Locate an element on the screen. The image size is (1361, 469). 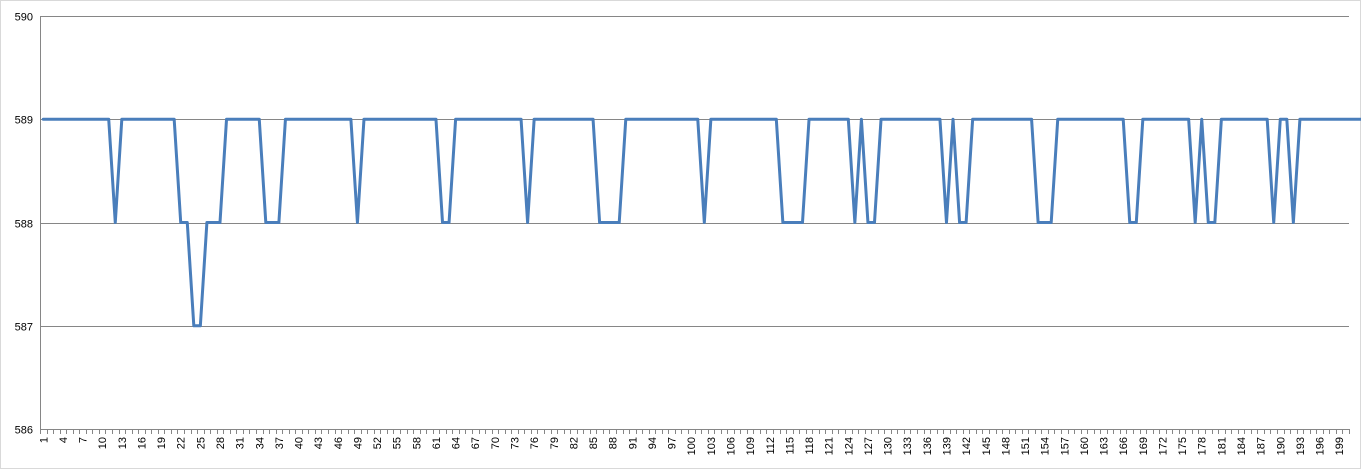
x-tick-label-94: 94 is located at coordinates (653, 443).